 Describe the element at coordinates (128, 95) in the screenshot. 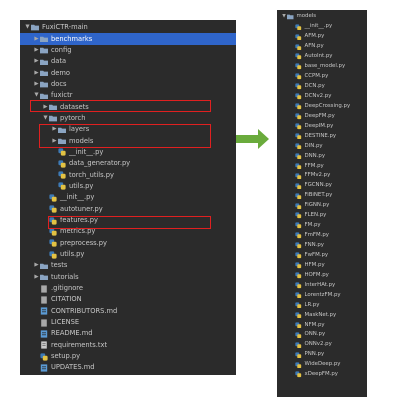

I see `tree-folder-row: ▼ fuxictr` at that location.